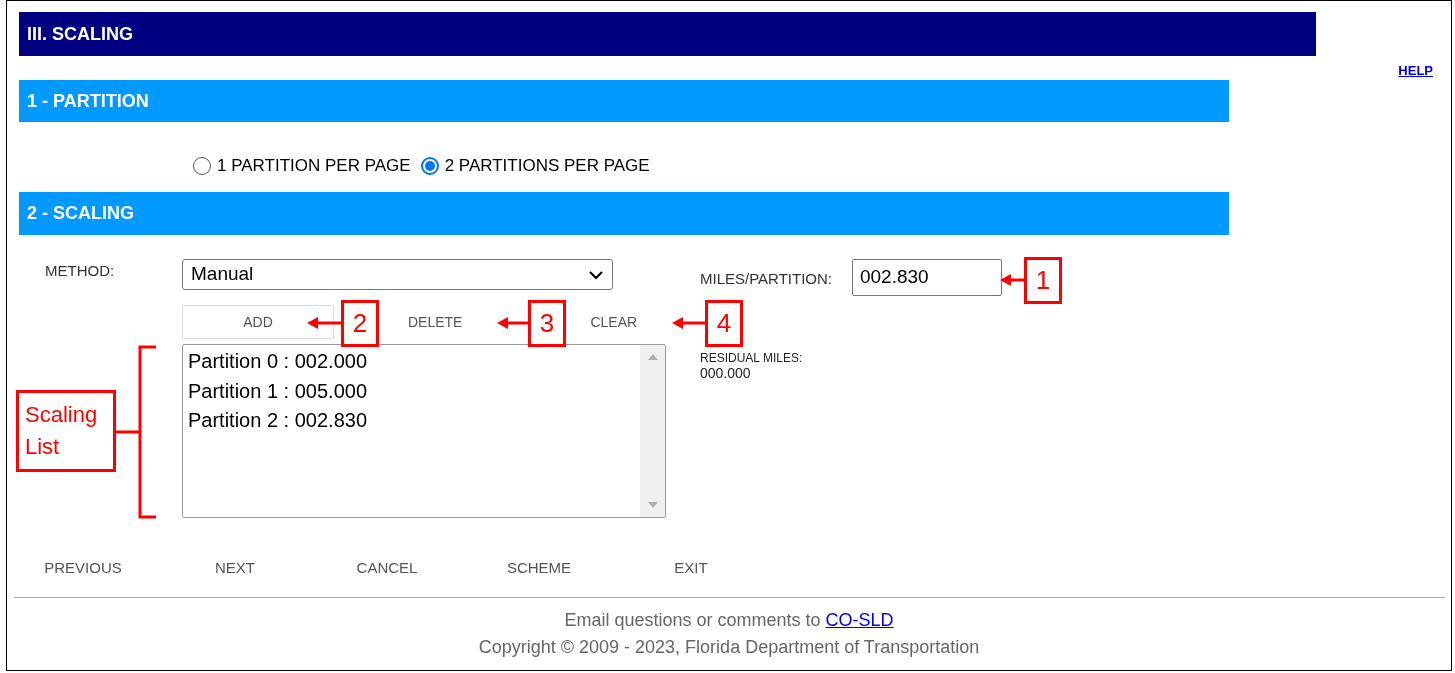  Describe the element at coordinates (277, 362) in the screenshot. I see `list-item: Partition 0 : 002.000` at that location.